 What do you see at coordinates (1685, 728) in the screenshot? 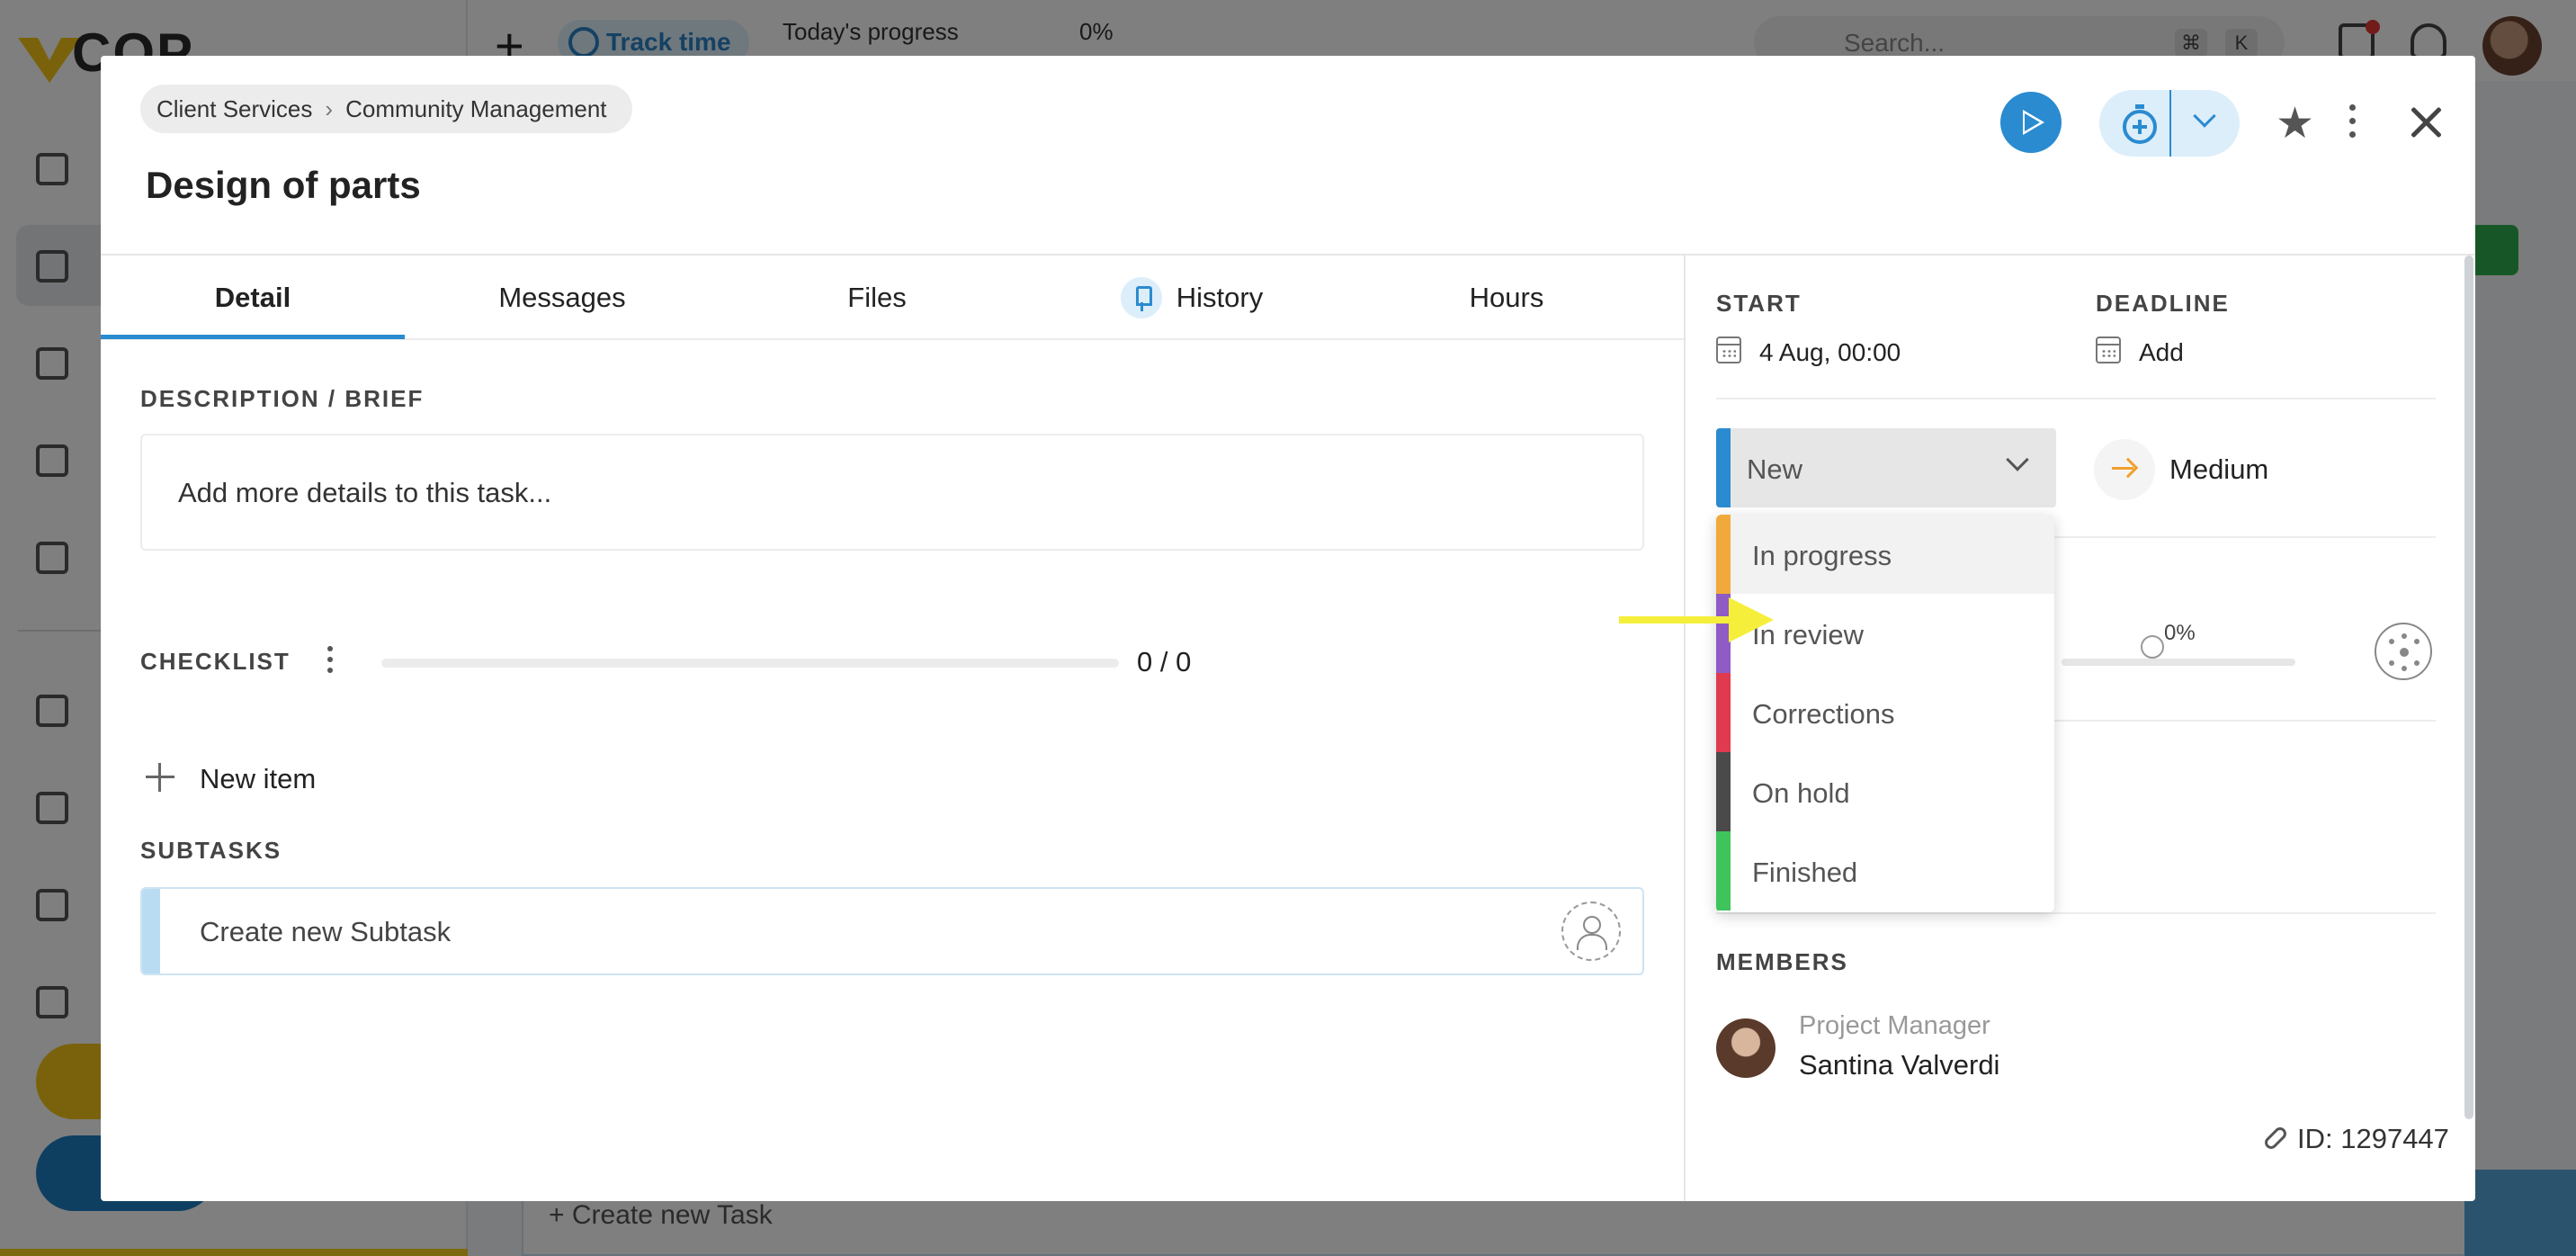
I see `column-divider` at bounding box center [1685, 728].